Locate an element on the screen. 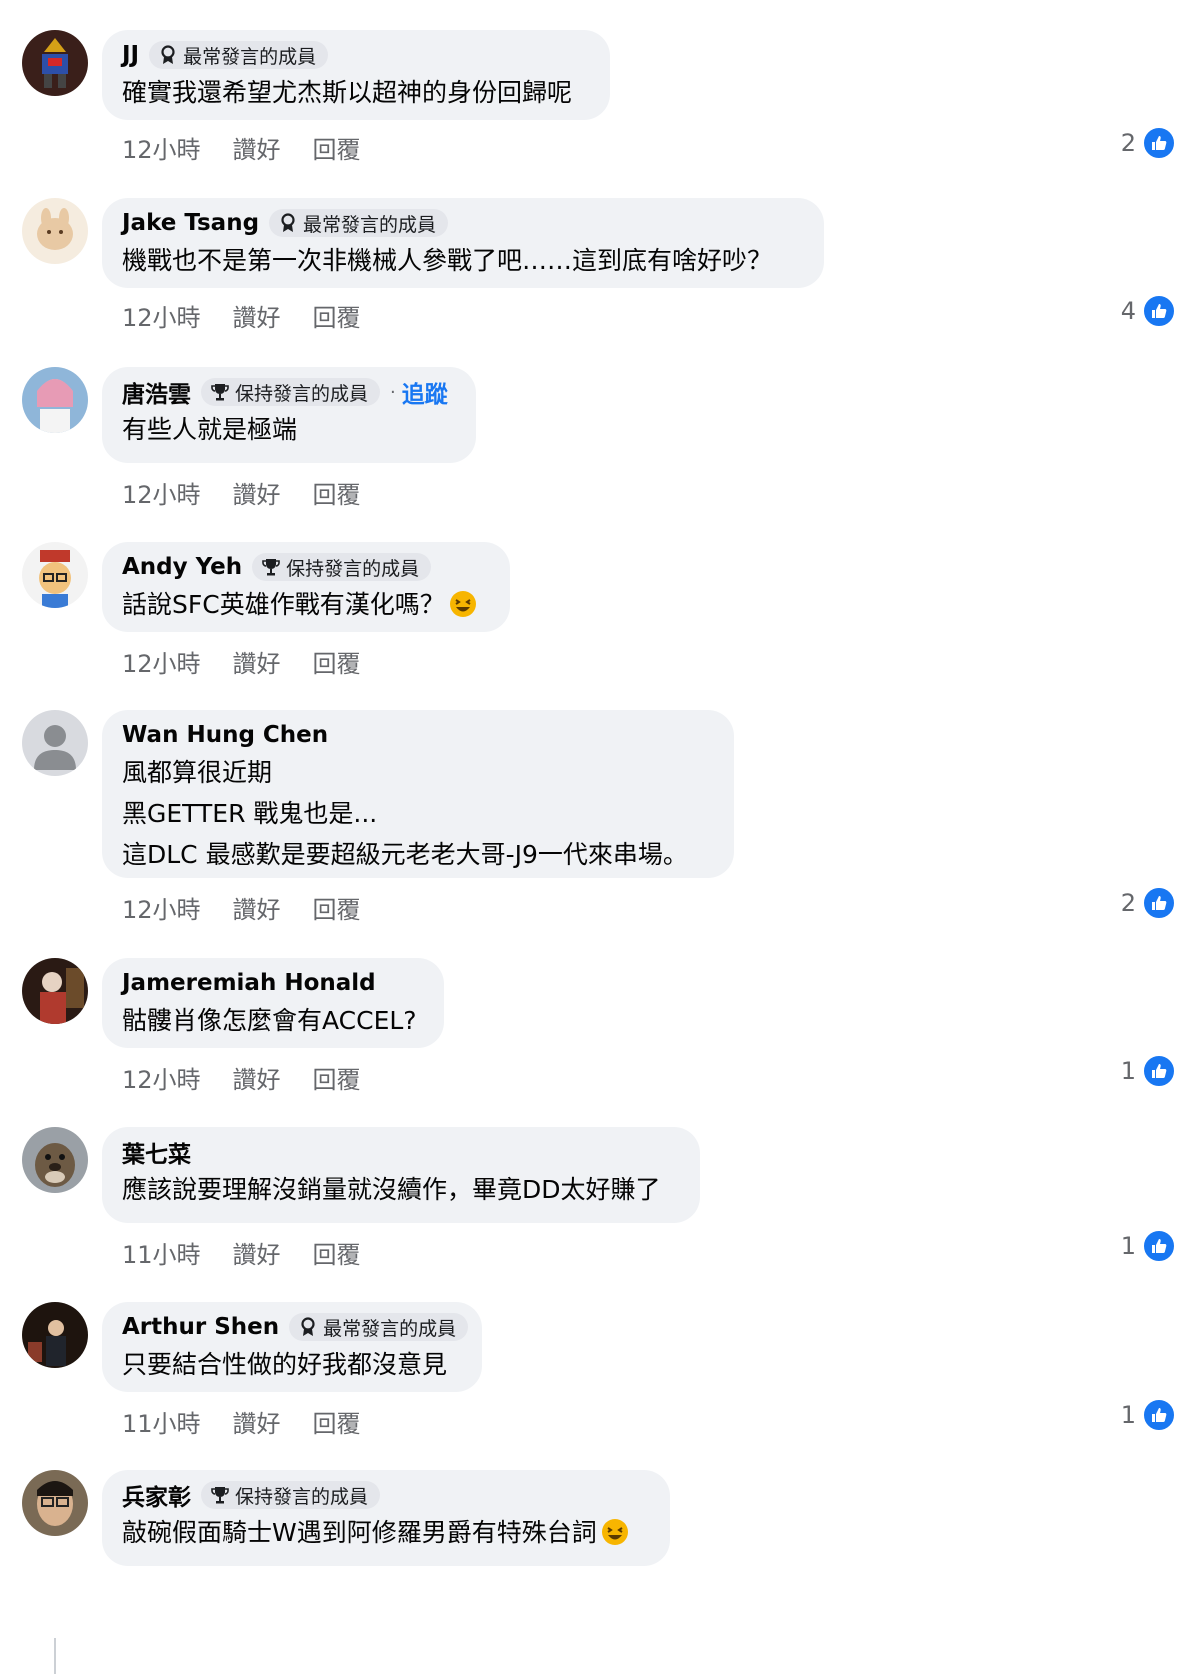 This screenshot has height=1674, width=1200. comment-bubble: Jameremiah Honald 骷髏肖像怎麼會有ACCEL? is located at coordinates (273, 1003).